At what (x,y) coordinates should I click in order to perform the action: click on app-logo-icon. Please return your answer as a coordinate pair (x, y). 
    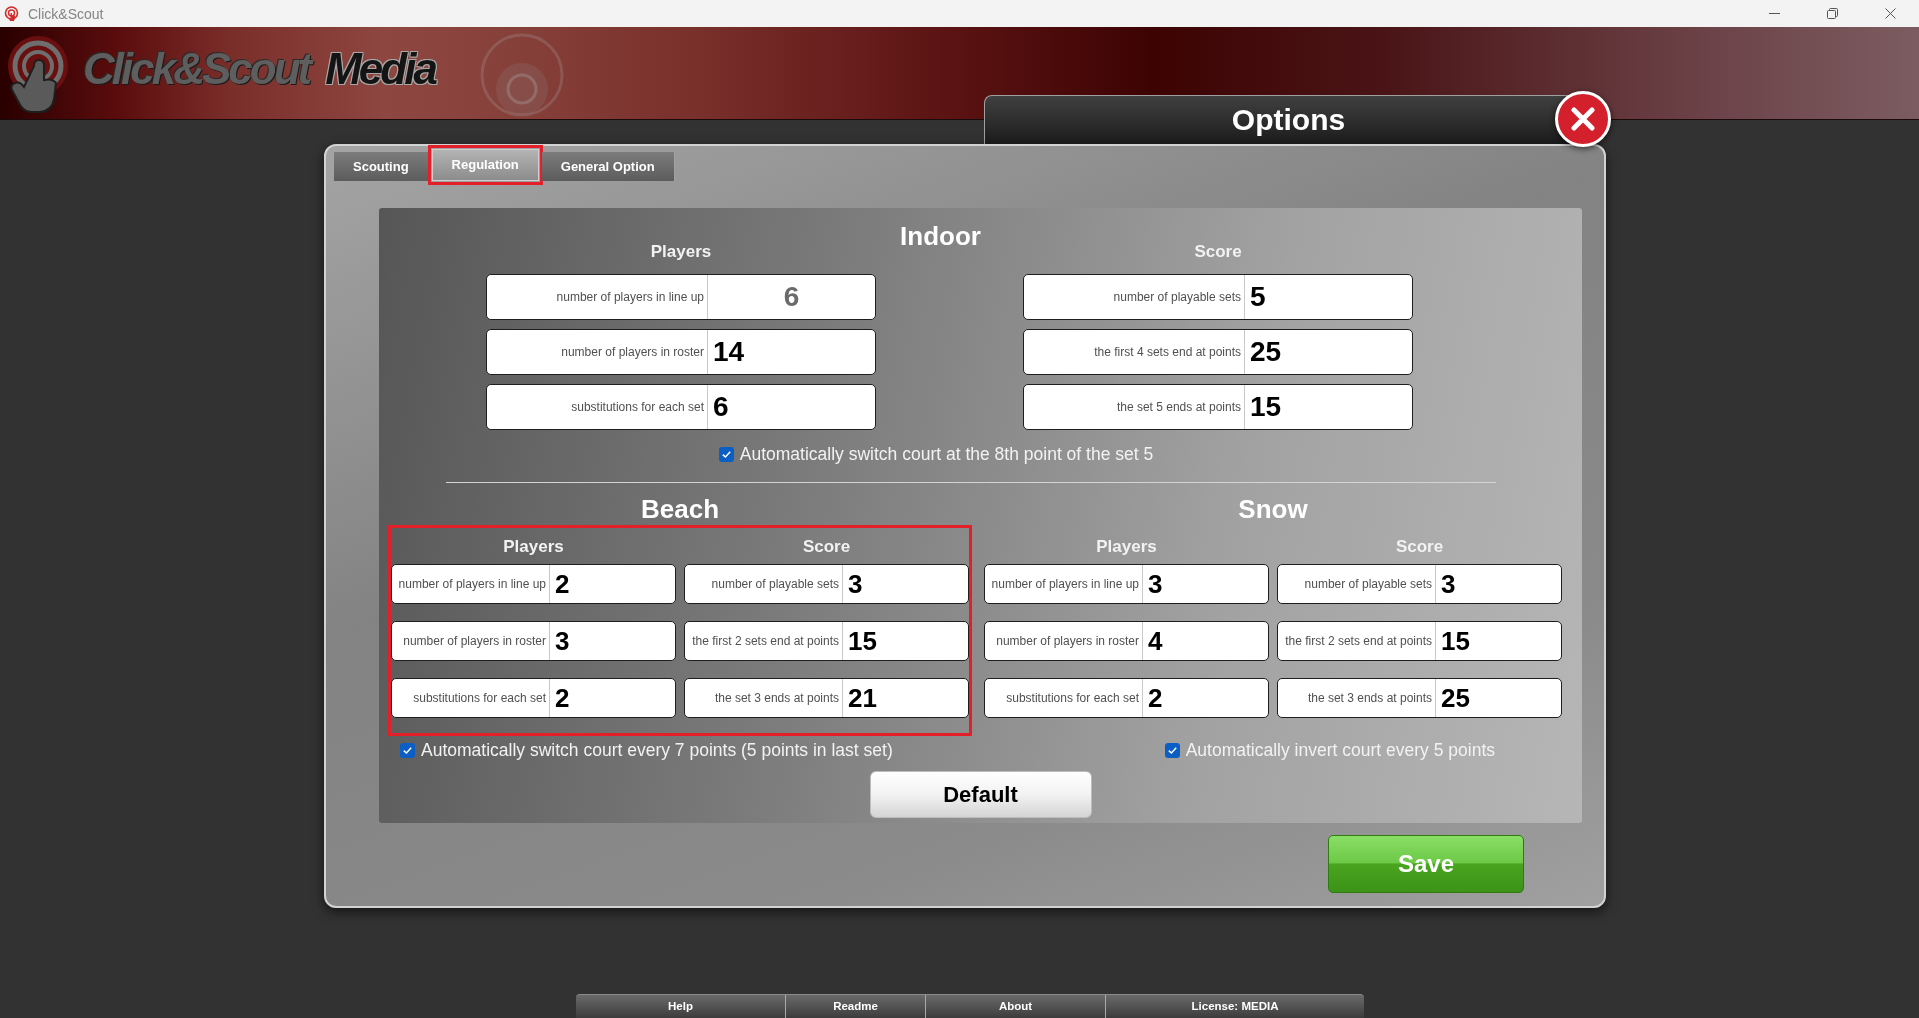
    Looking at the image, I should click on (11, 13).